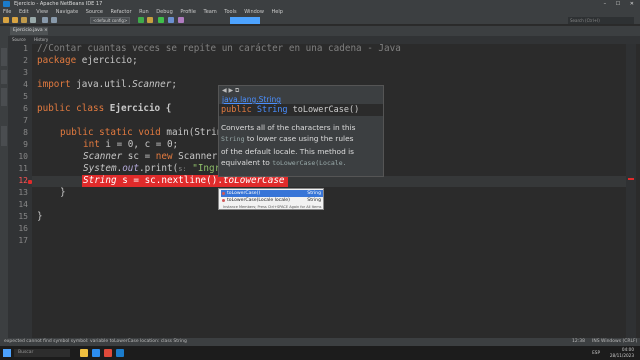  I want to click on undo-icon, so click(45, 20).